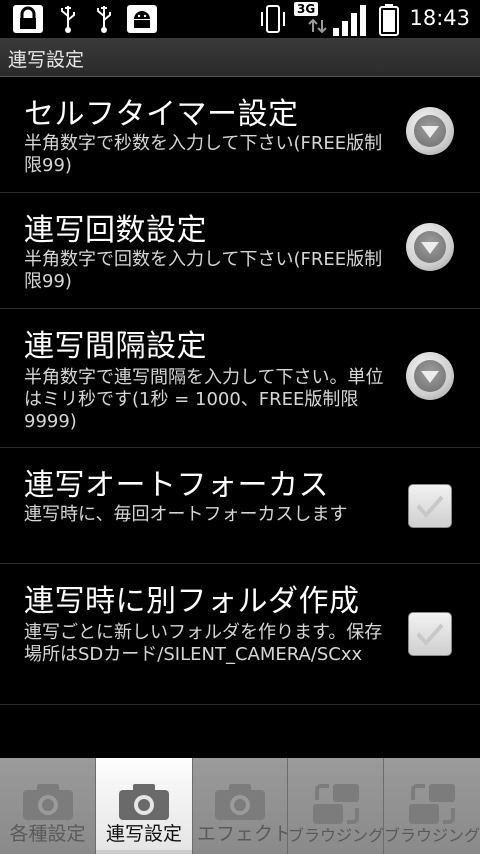 The width and height of the screenshot is (480, 854). What do you see at coordinates (317, 26) in the screenshot?
I see `data-arrows-icon` at bounding box center [317, 26].